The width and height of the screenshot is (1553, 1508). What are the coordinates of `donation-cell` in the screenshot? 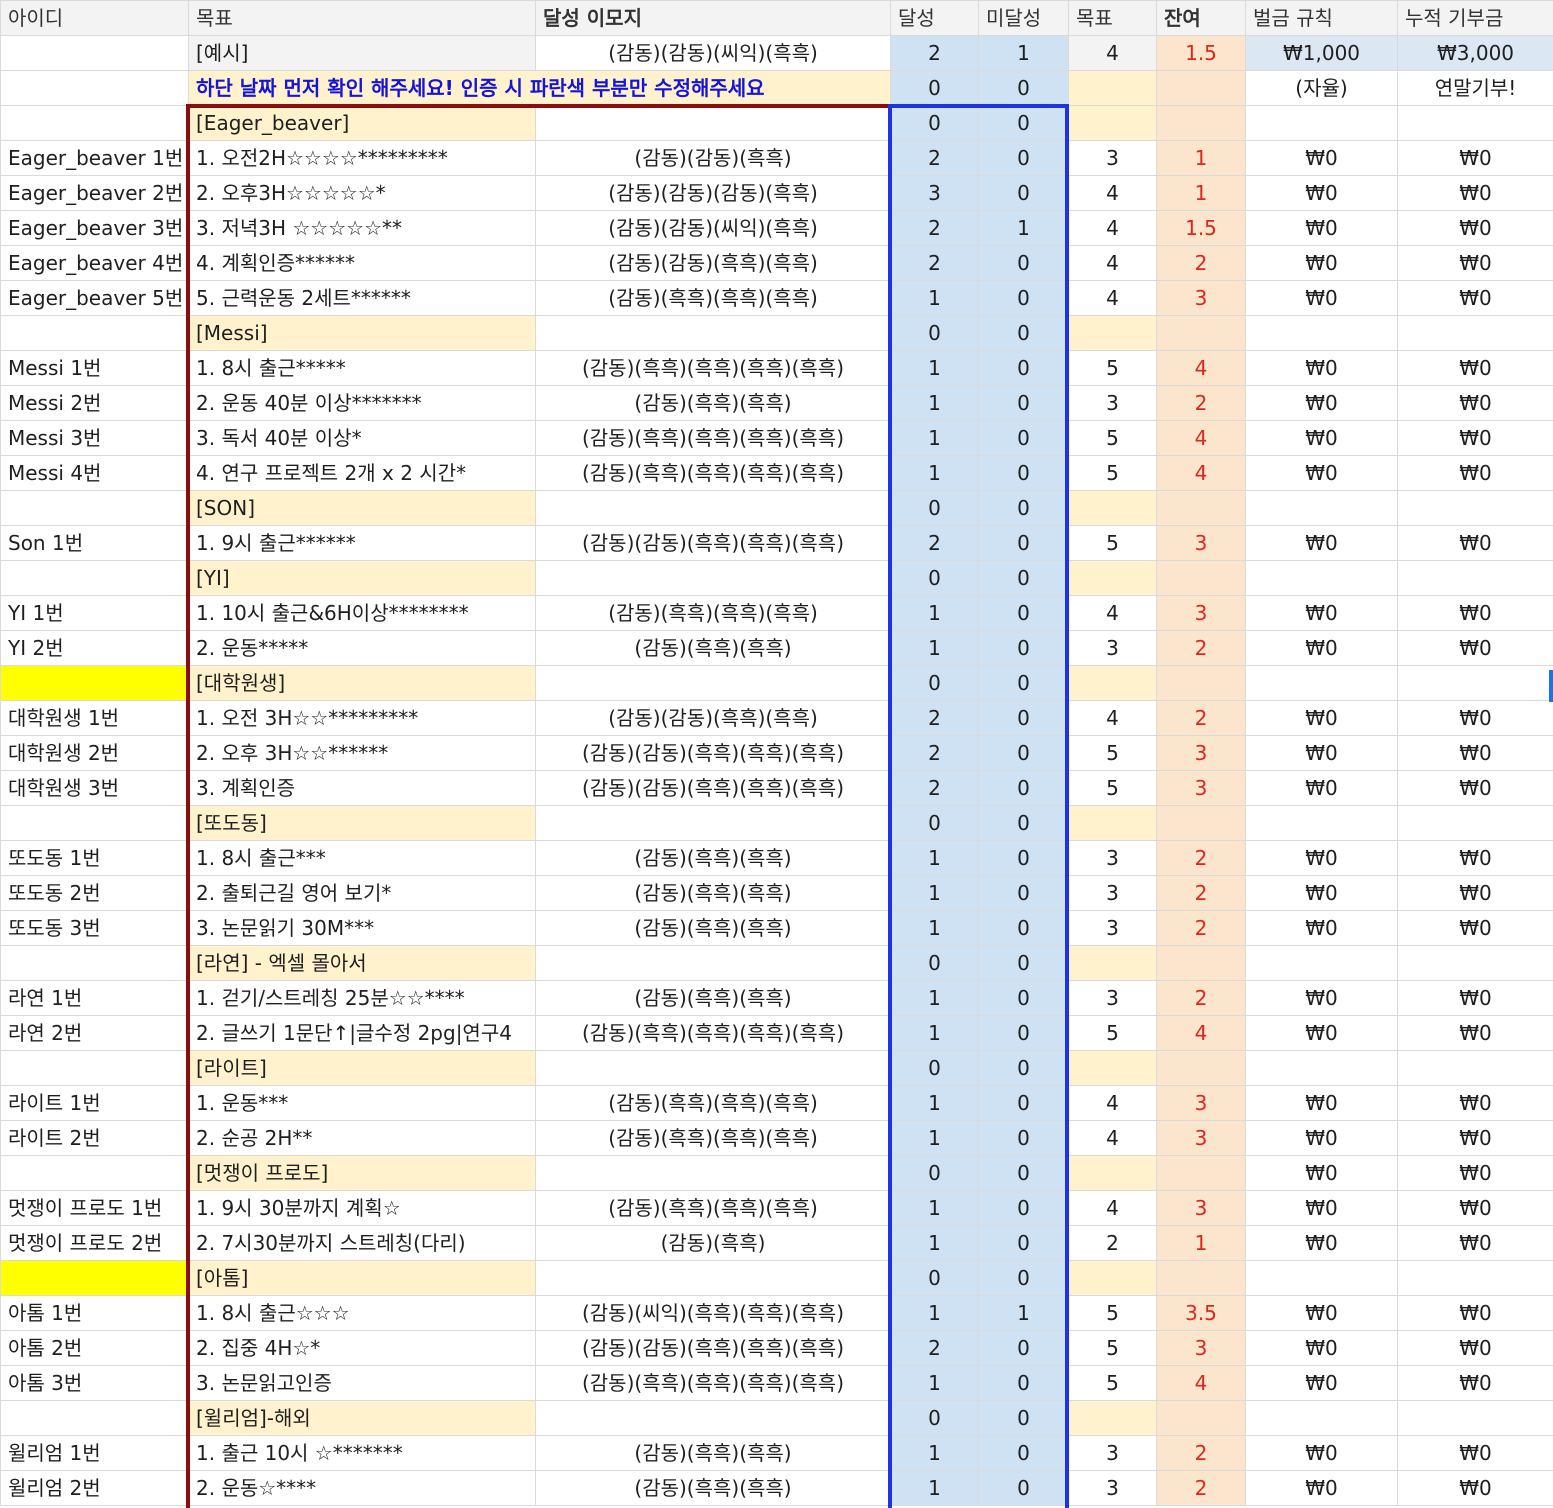 It's located at (1475, 1278).